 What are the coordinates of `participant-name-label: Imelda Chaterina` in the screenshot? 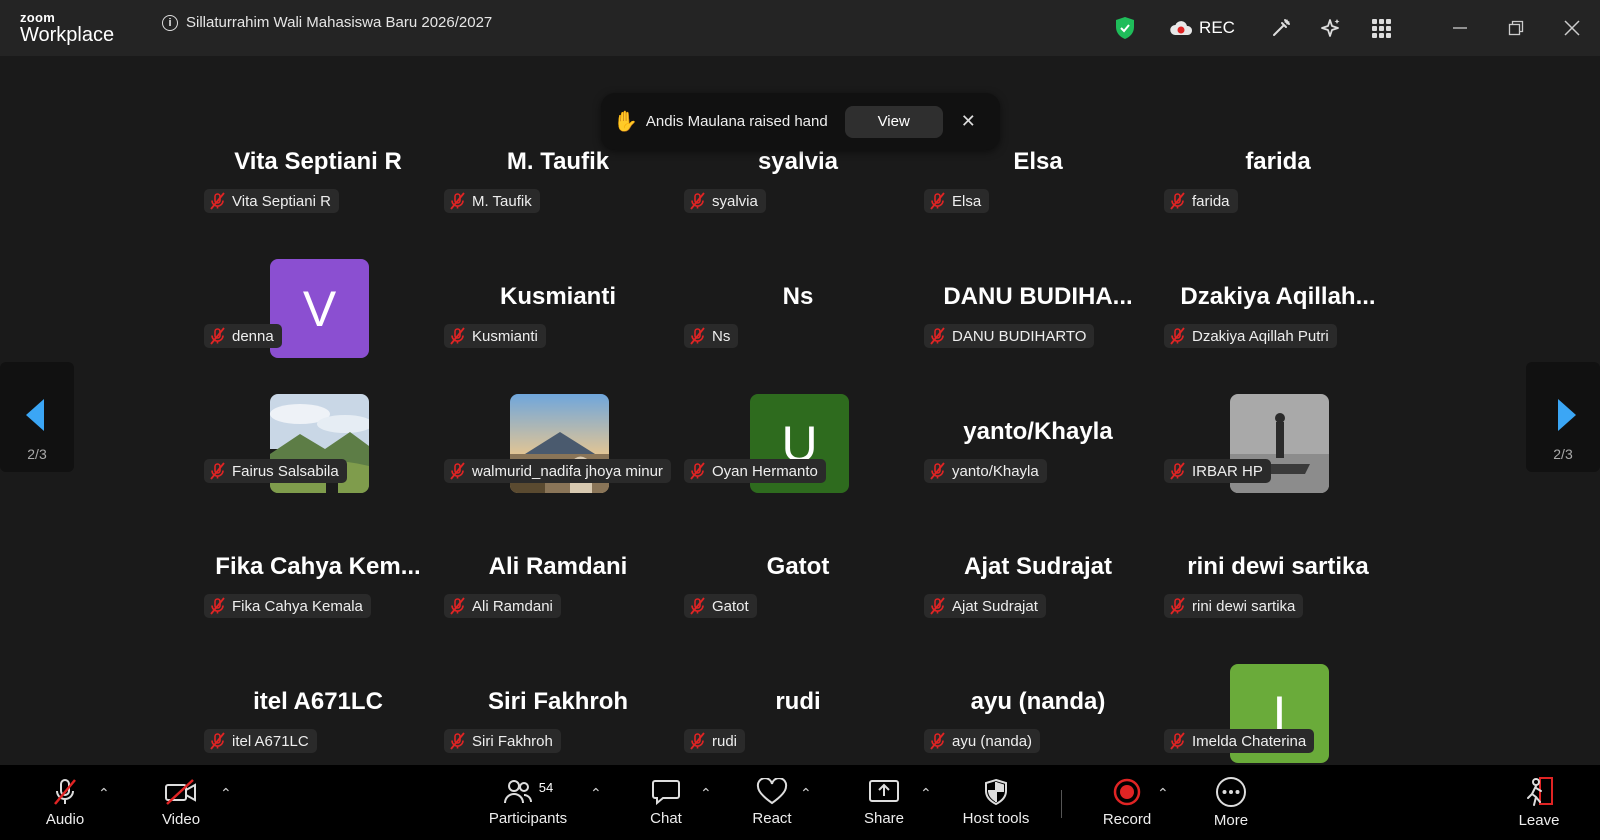 It's located at (1249, 741).